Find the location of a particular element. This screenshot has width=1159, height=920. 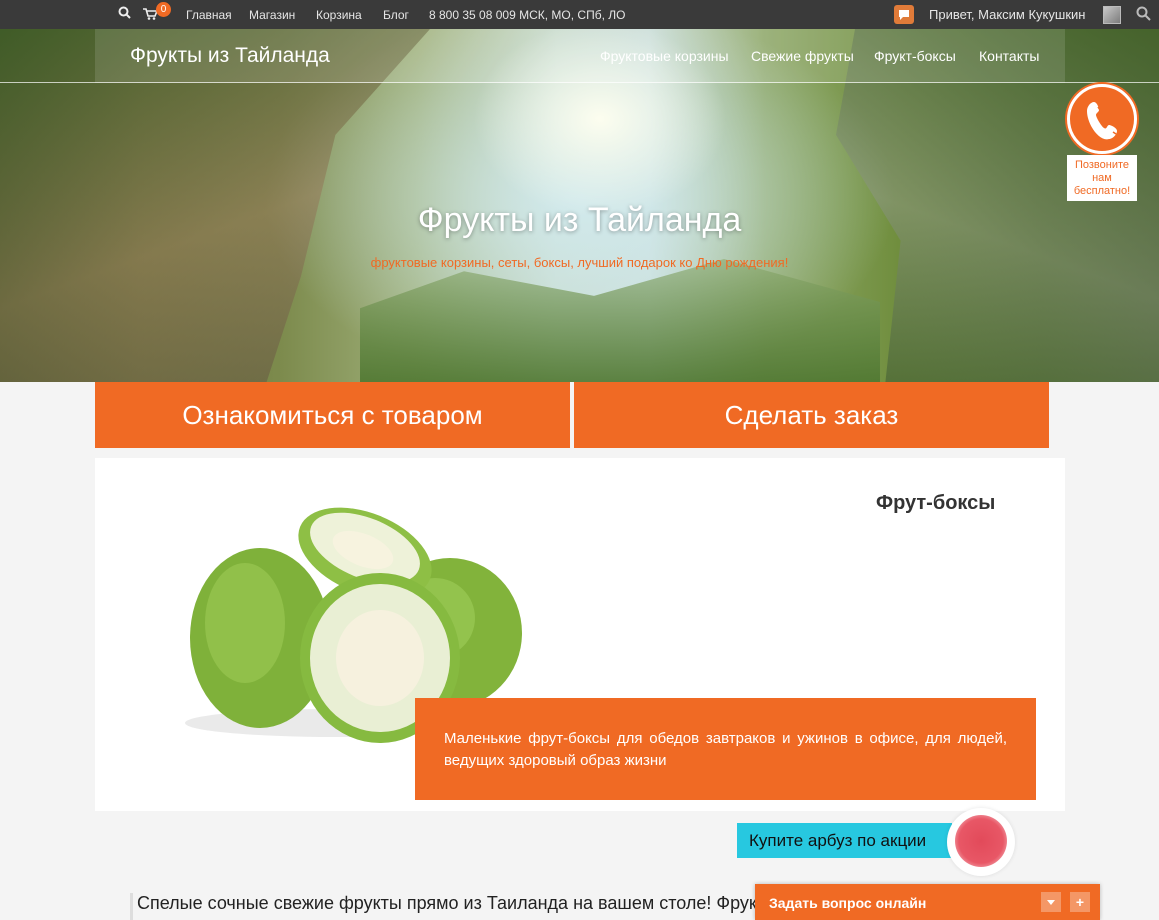

top-link-home: Главная is located at coordinates (209, 15).